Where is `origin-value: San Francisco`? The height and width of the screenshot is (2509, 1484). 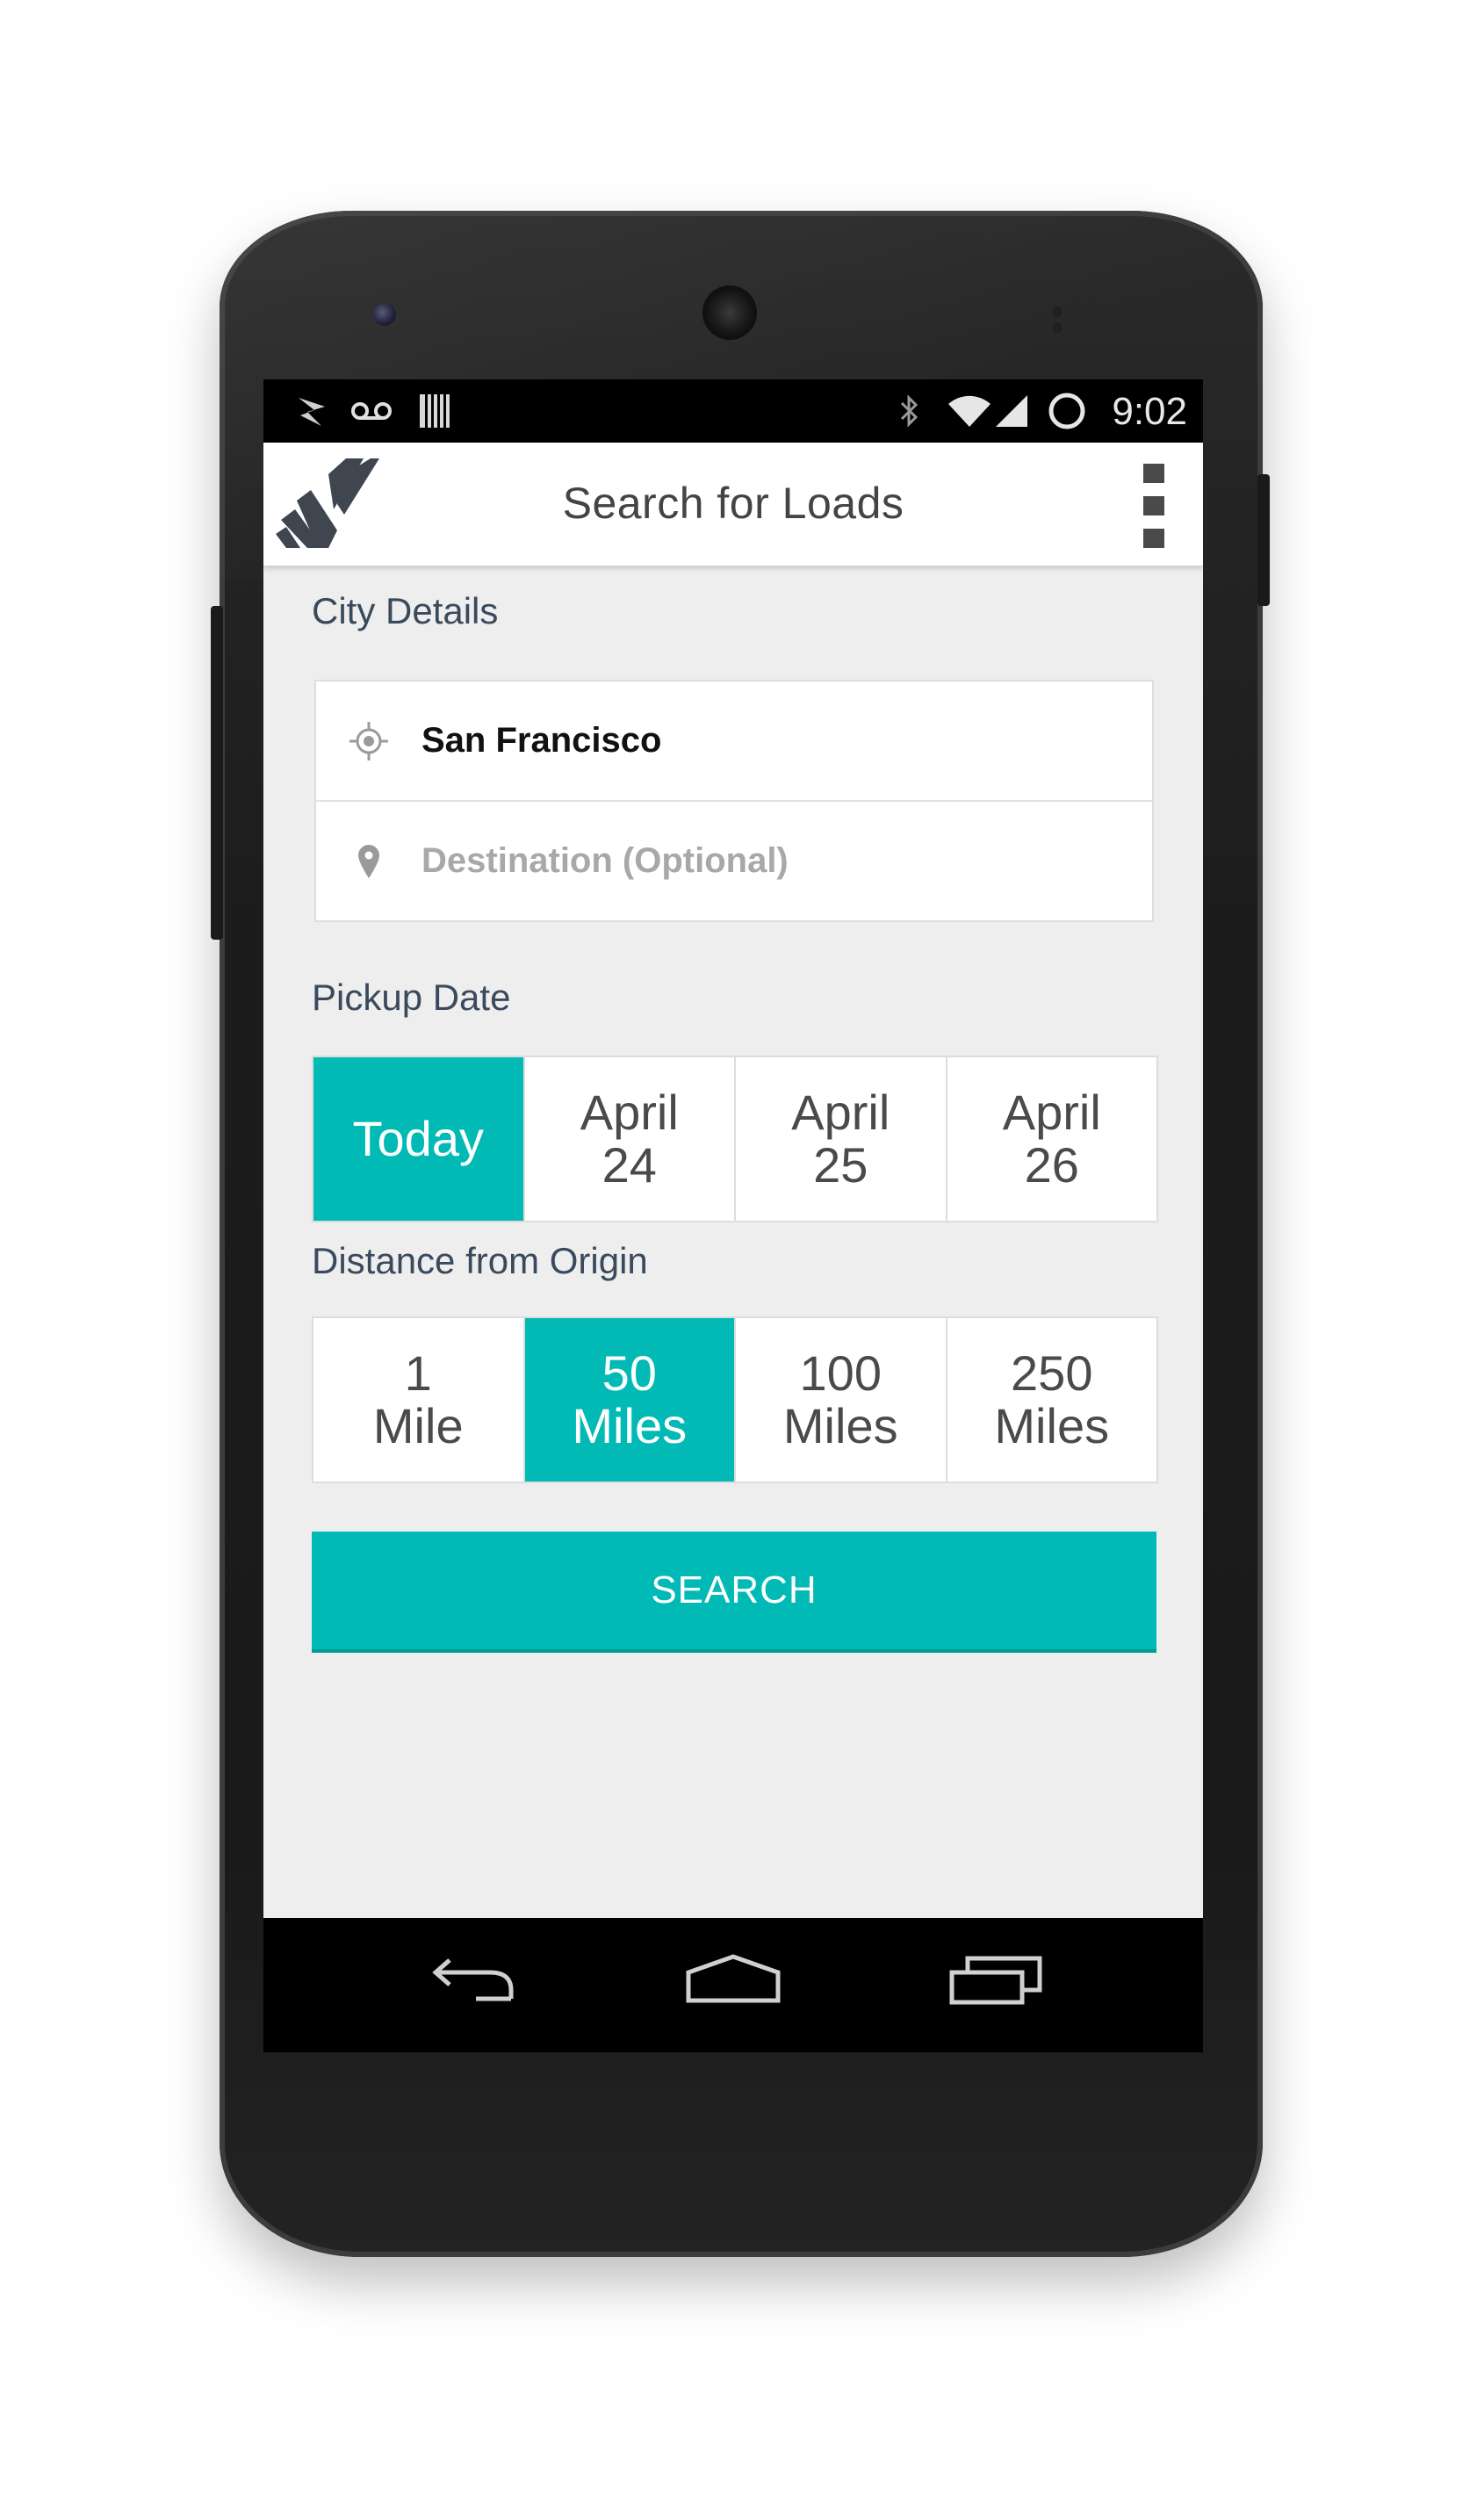 origin-value: San Francisco is located at coordinates (541, 740).